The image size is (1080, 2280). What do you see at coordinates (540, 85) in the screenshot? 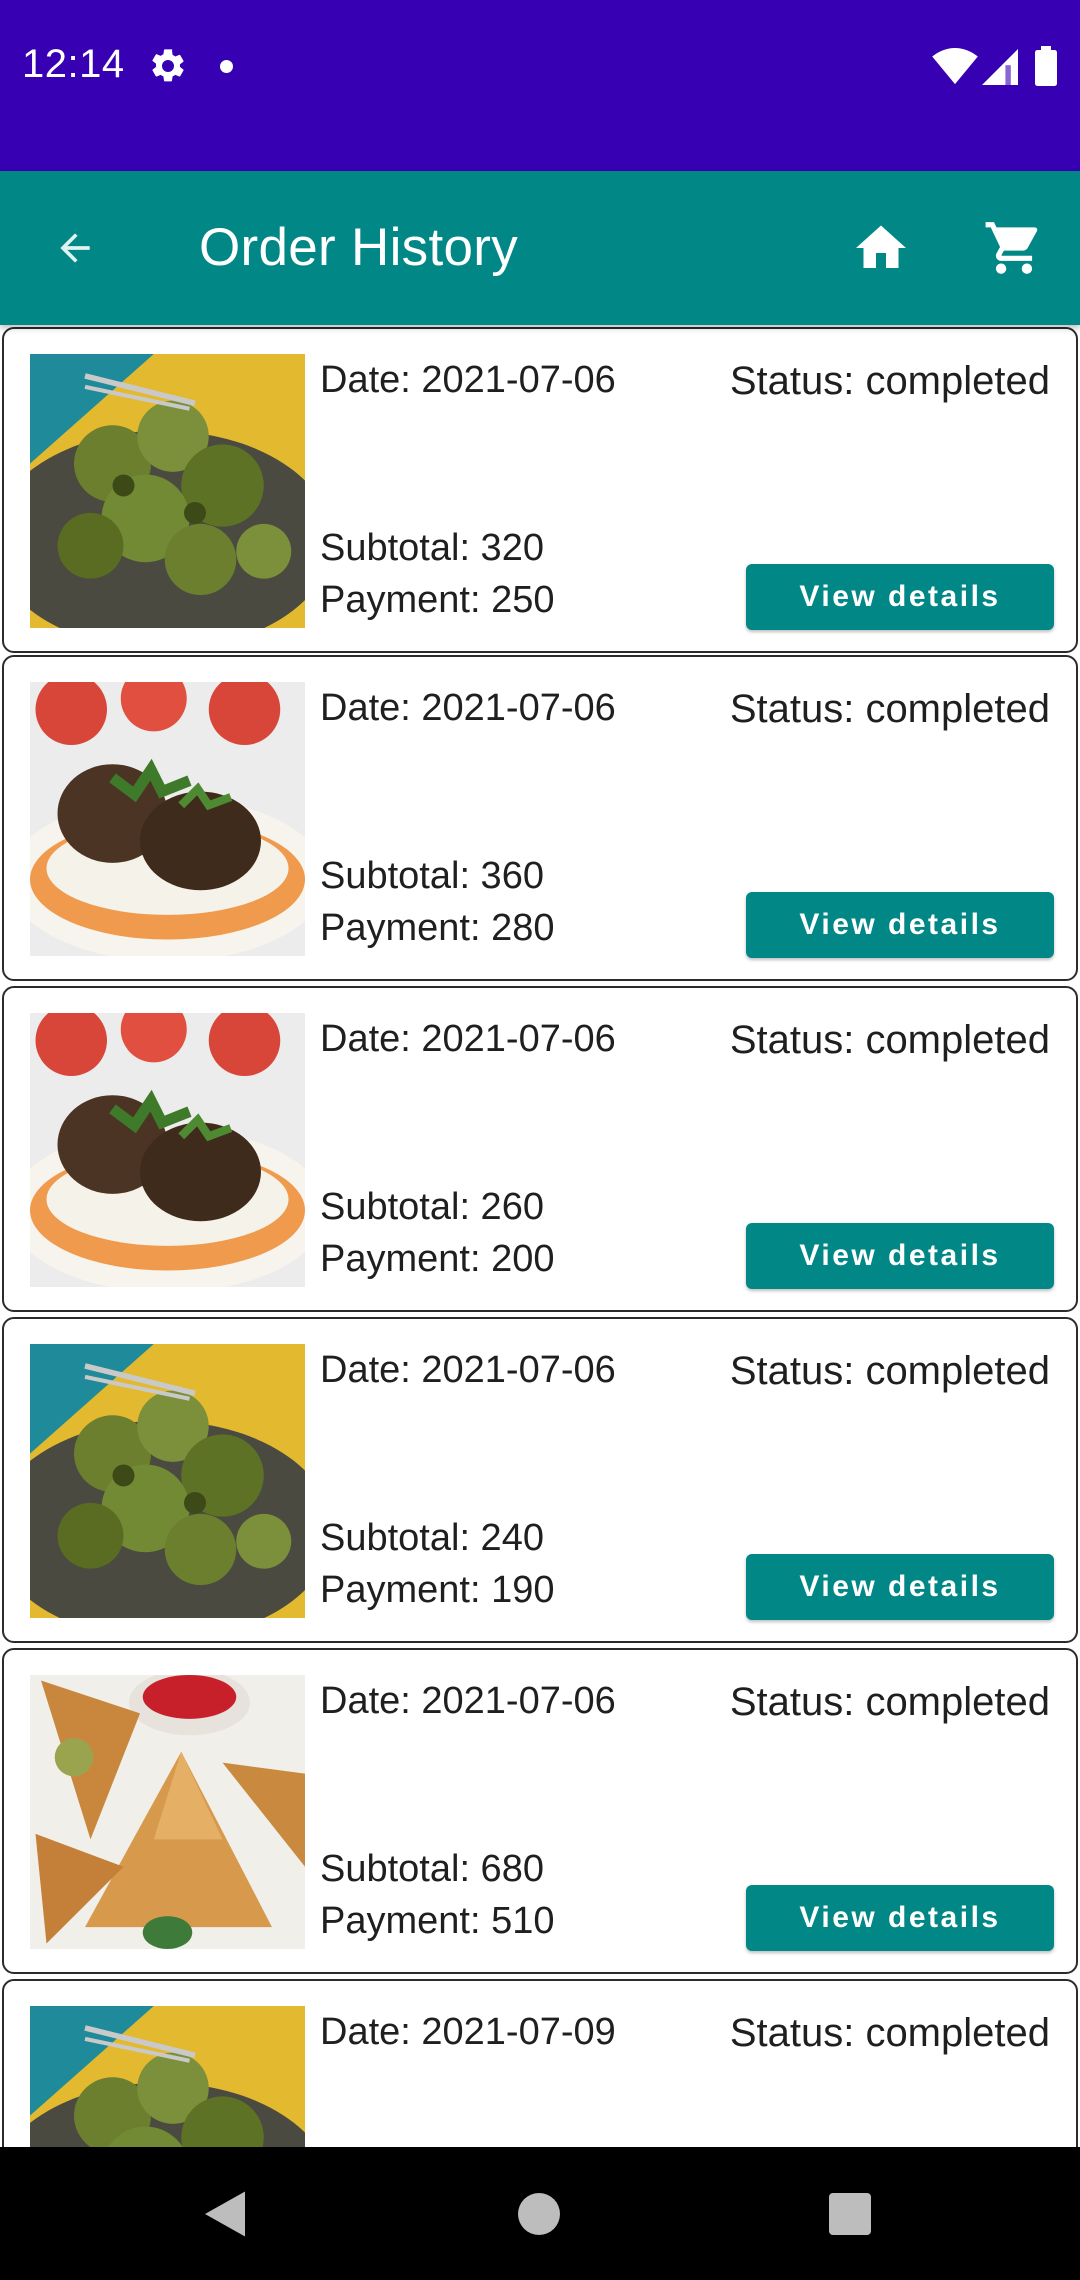
I see `status-bar: 12:14` at bounding box center [540, 85].